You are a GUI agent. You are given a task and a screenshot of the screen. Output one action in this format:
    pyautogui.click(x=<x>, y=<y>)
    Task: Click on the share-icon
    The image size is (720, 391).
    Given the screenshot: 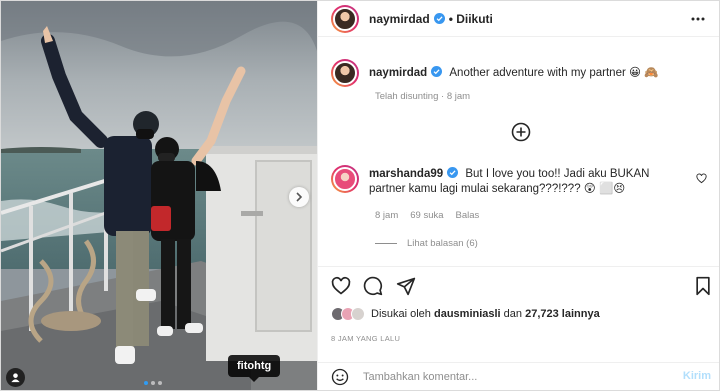 What is the action you would take?
    pyautogui.click(x=406, y=286)
    